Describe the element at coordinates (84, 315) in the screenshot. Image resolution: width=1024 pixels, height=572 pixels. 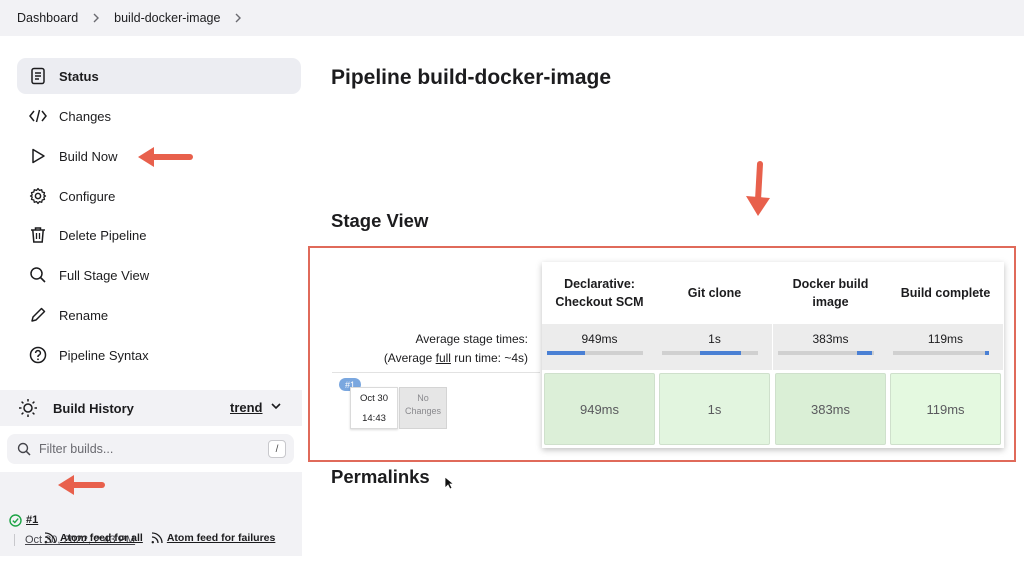
I see `sidebar-item-label: Rename` at that location.